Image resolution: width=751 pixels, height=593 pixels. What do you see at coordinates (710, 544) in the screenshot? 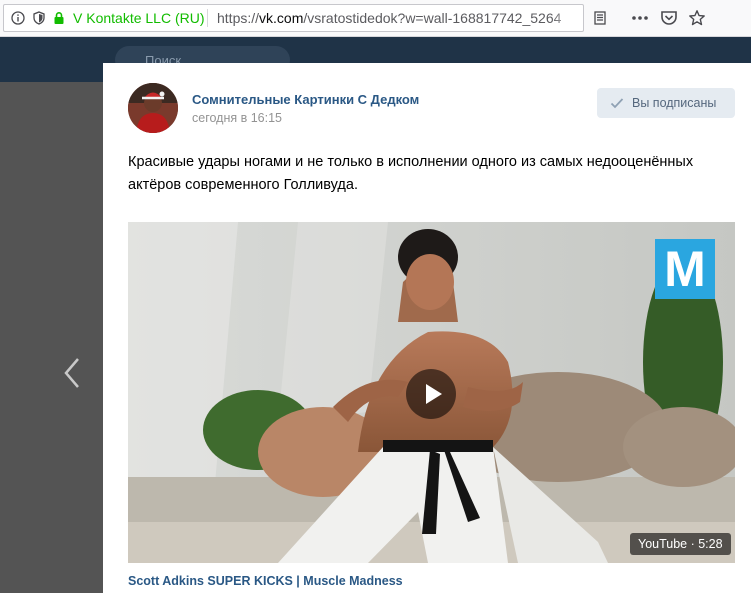
I see `video-duration: 5:28` at bounding box center [710, 544].